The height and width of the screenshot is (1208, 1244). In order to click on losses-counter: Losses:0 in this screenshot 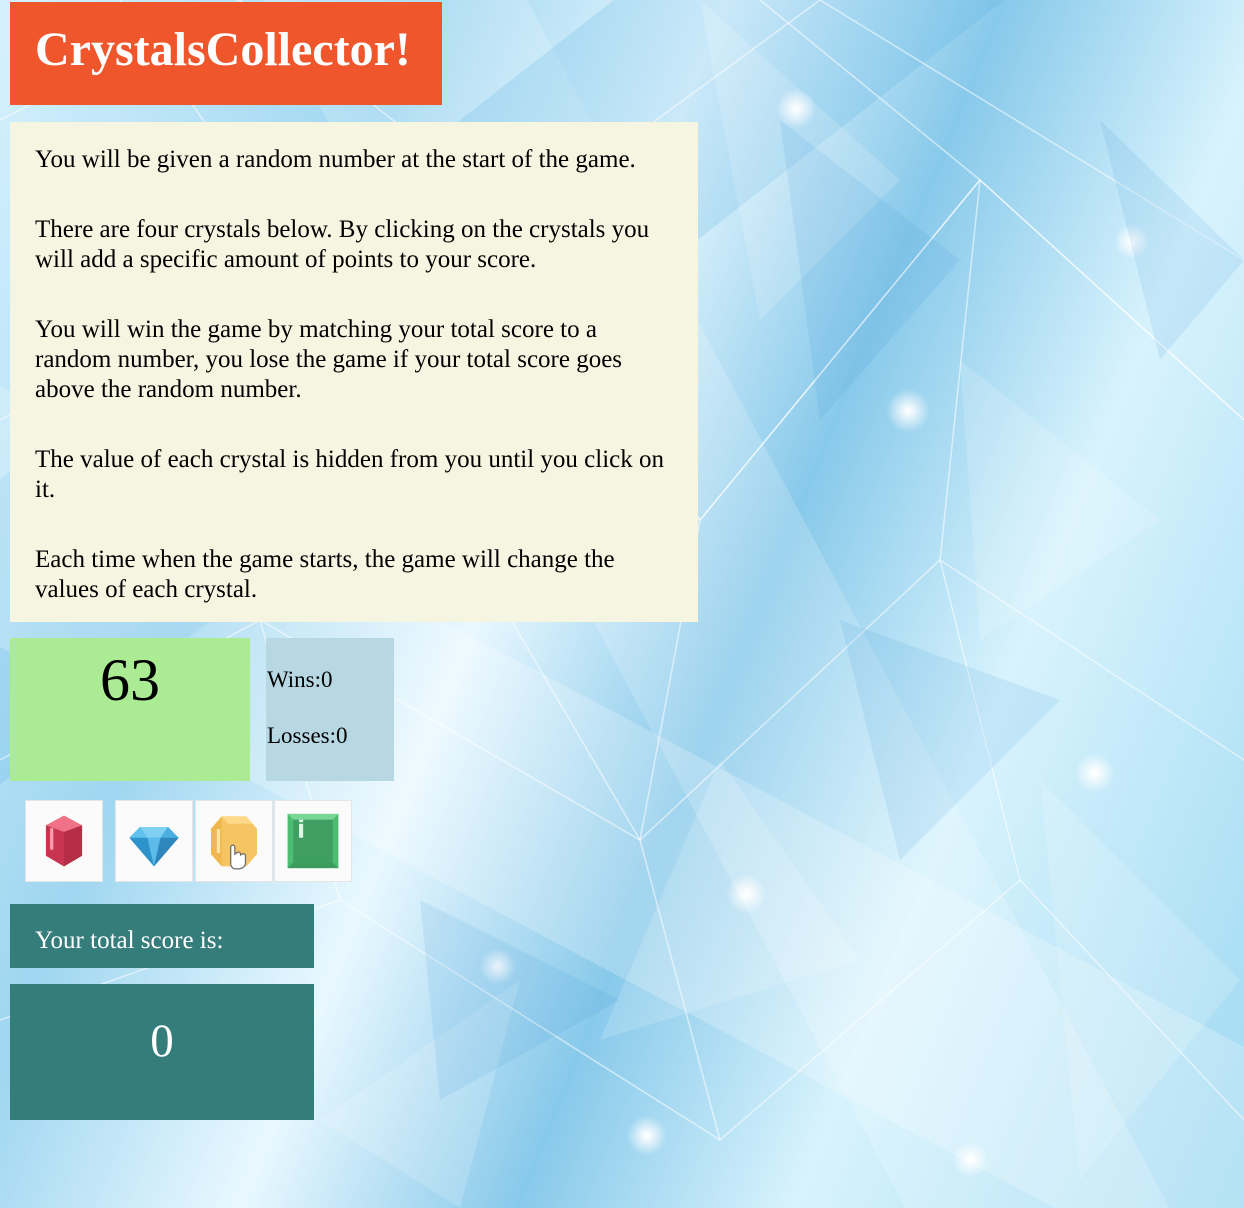, I will do `click(307, 736)`.